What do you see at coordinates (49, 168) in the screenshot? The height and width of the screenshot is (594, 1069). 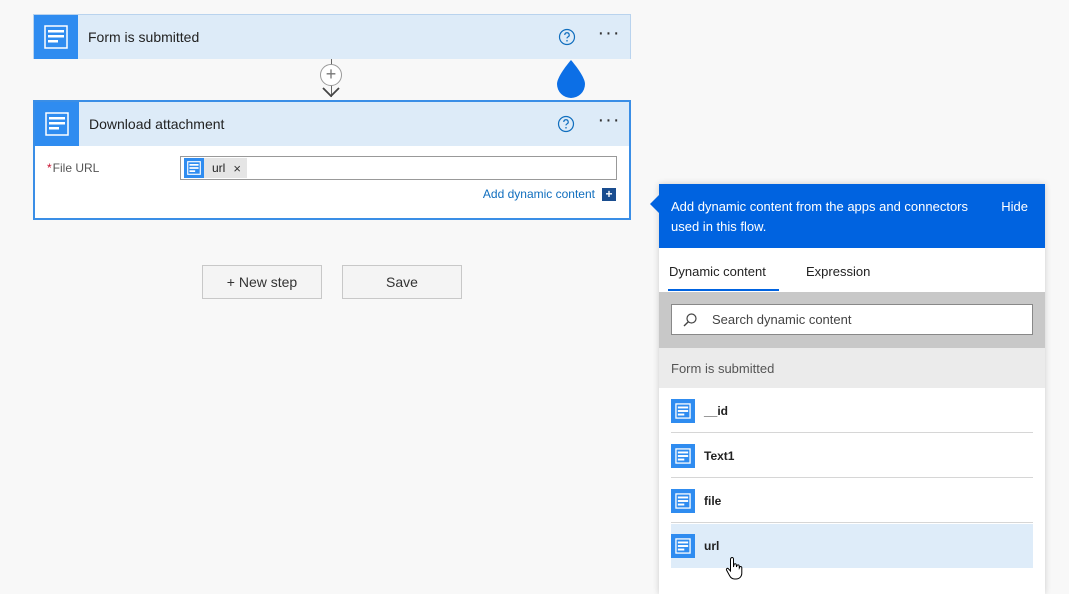 I see `required-mark: *` at bounding box center [49, 168].